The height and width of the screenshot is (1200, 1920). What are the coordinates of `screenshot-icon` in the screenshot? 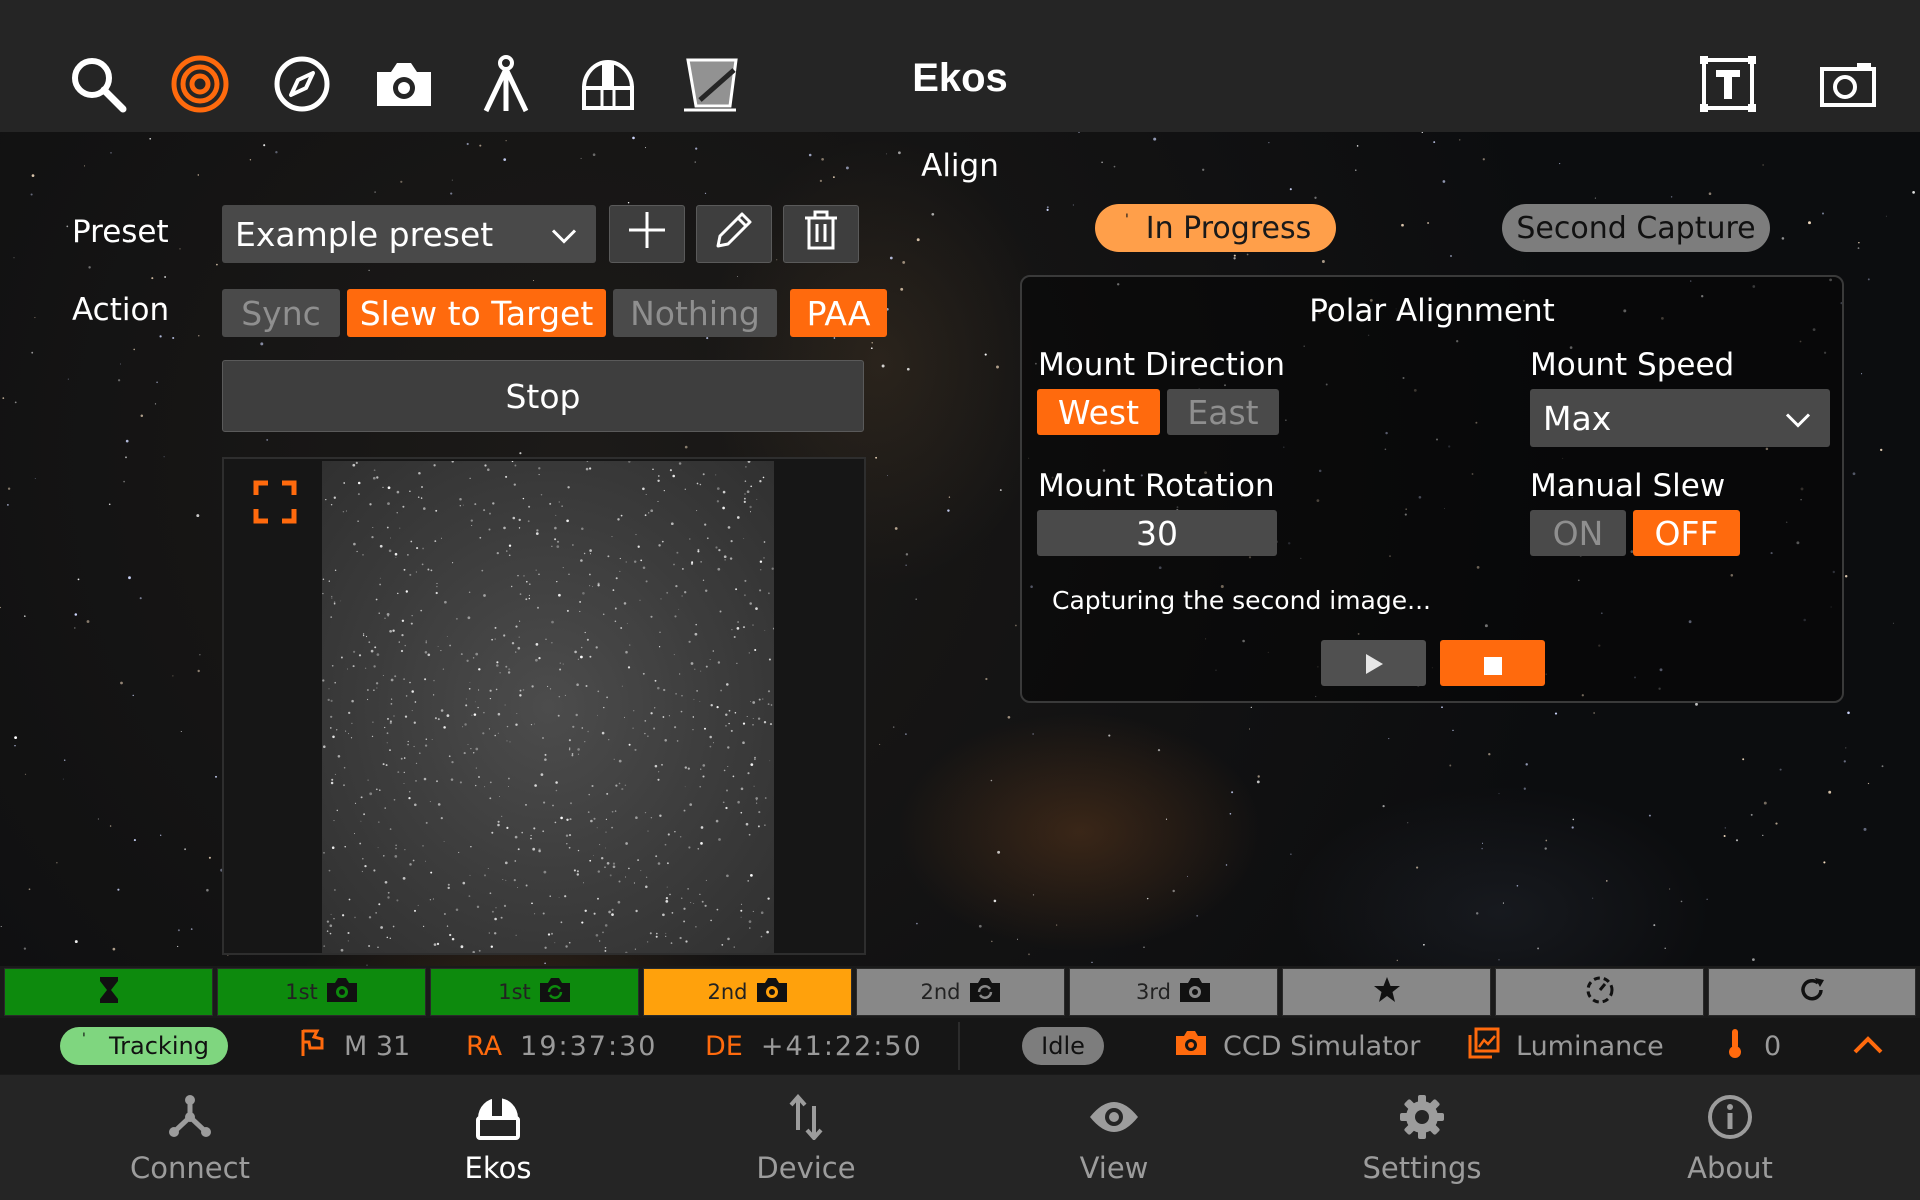 It's located at (1848, 84).